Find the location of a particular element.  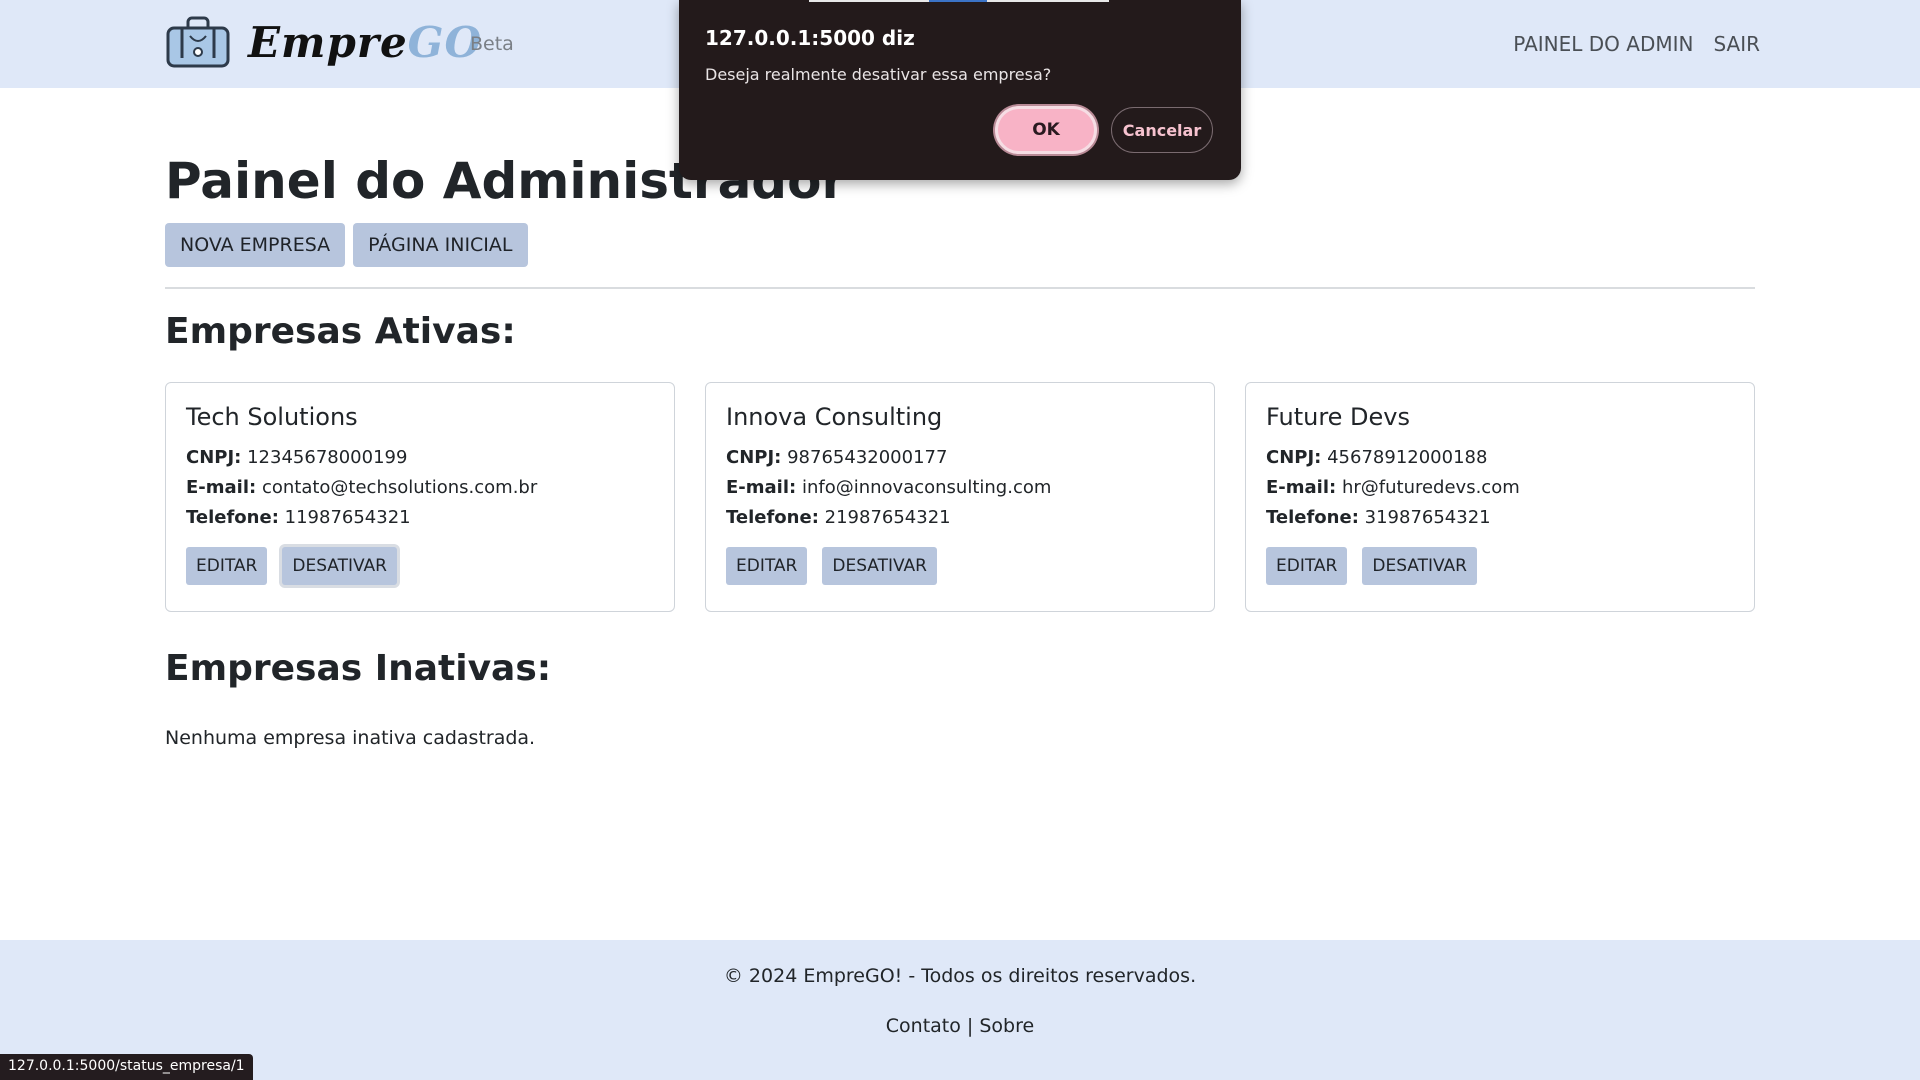

company-phone: Telefone: 11987654321 is located at coordinates (420, 518).